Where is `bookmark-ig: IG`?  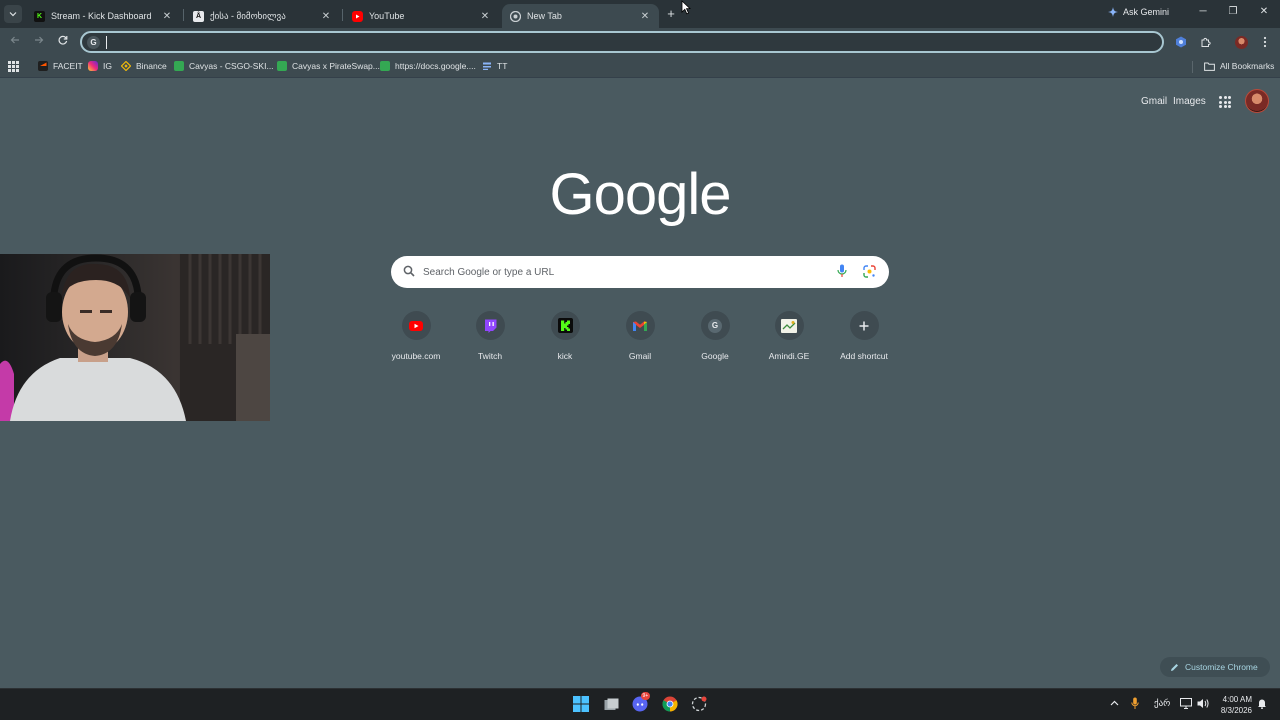
bookmark-ig: IG is located at coordinates (100, 66).